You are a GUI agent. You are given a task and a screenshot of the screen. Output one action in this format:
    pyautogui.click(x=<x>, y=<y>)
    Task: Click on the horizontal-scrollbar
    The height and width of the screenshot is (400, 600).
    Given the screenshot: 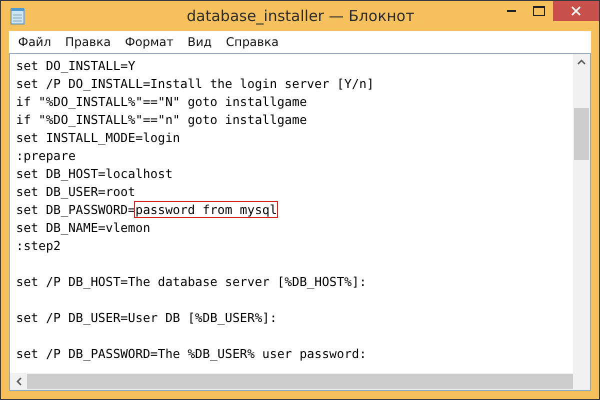 What is the action you would take?
    pyautogui.click(x=300, y=381)
    